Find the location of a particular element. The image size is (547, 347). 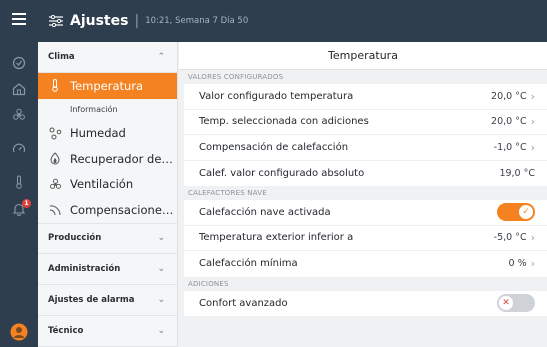

heat-recovery-icon is located at coordinates (55, 159).